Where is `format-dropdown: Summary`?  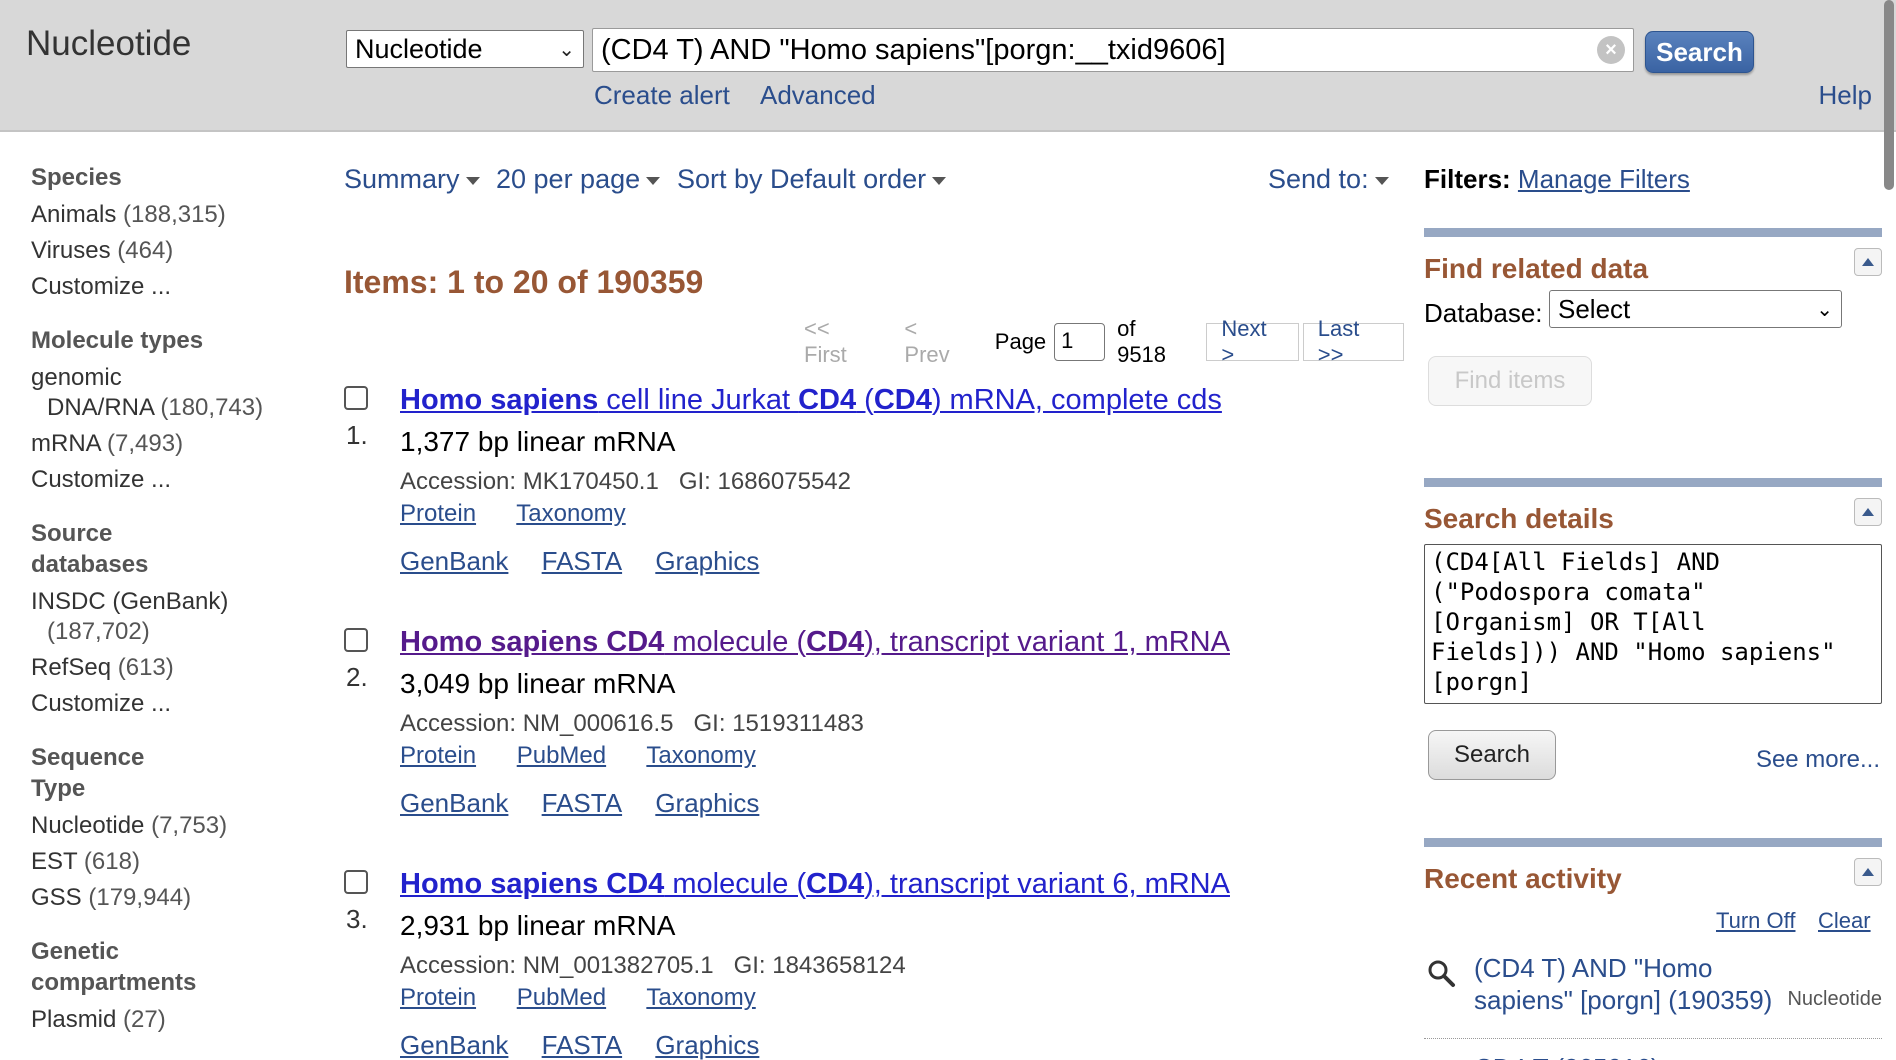
format-dropdown: Summary is located at coordinates (412, 179).